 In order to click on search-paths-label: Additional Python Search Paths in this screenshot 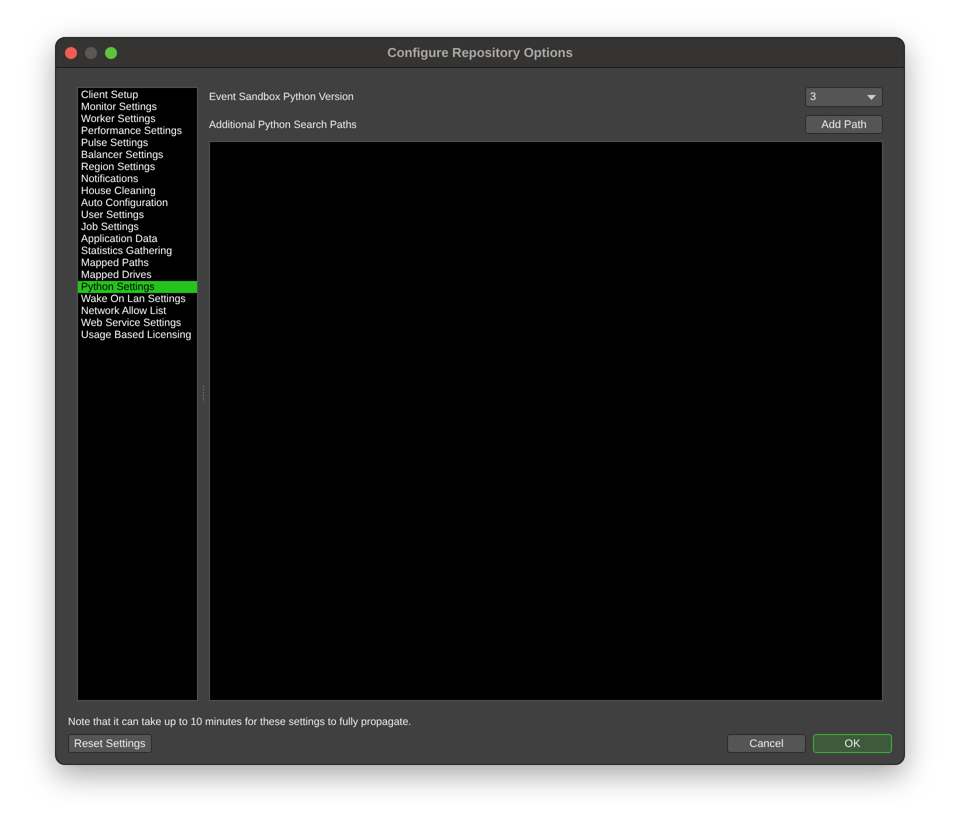, I will do `click(283, 124)`.